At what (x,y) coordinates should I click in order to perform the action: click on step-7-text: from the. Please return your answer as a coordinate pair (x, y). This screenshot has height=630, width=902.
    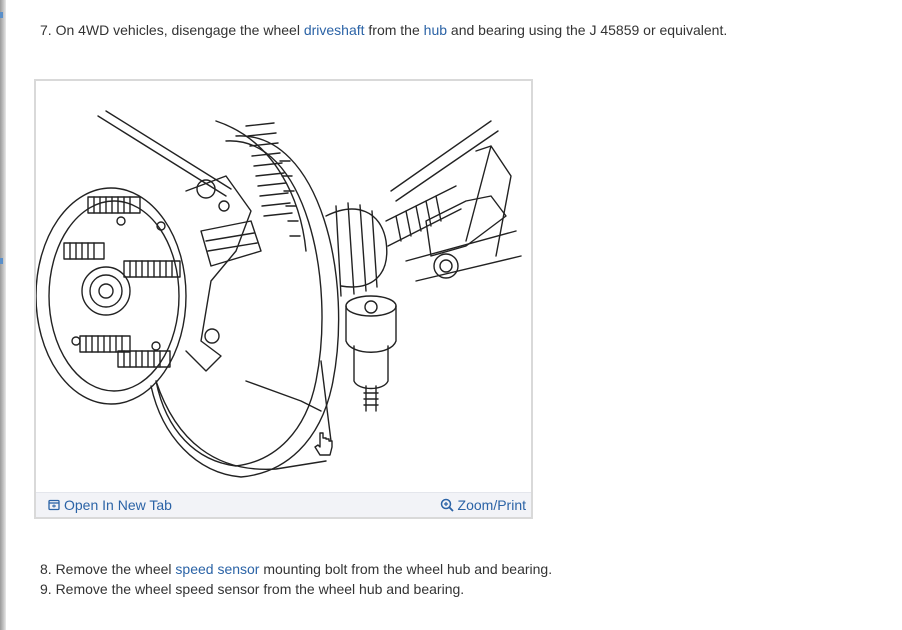
    Looking at the image, I should click on (394, 30).